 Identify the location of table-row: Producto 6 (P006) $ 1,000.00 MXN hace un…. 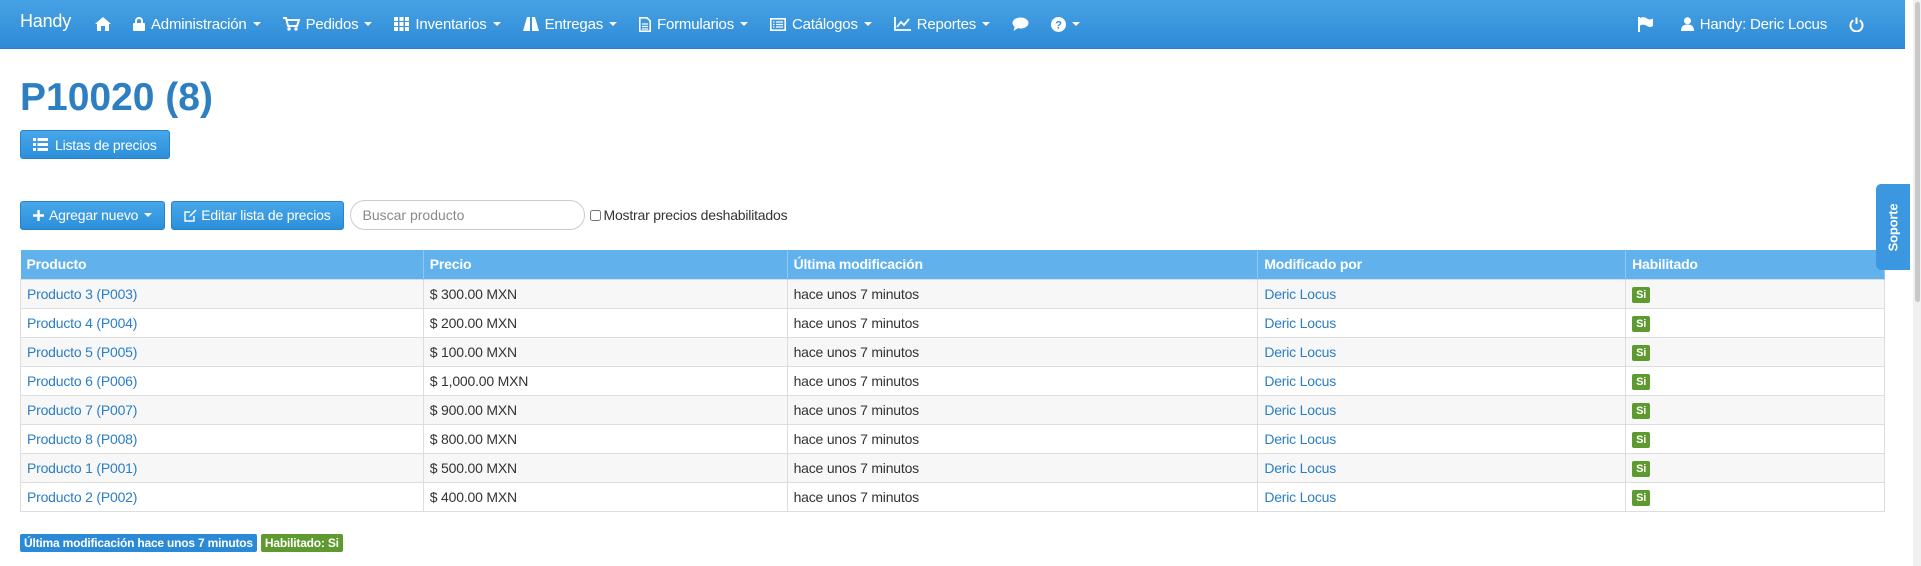
(952, 380).